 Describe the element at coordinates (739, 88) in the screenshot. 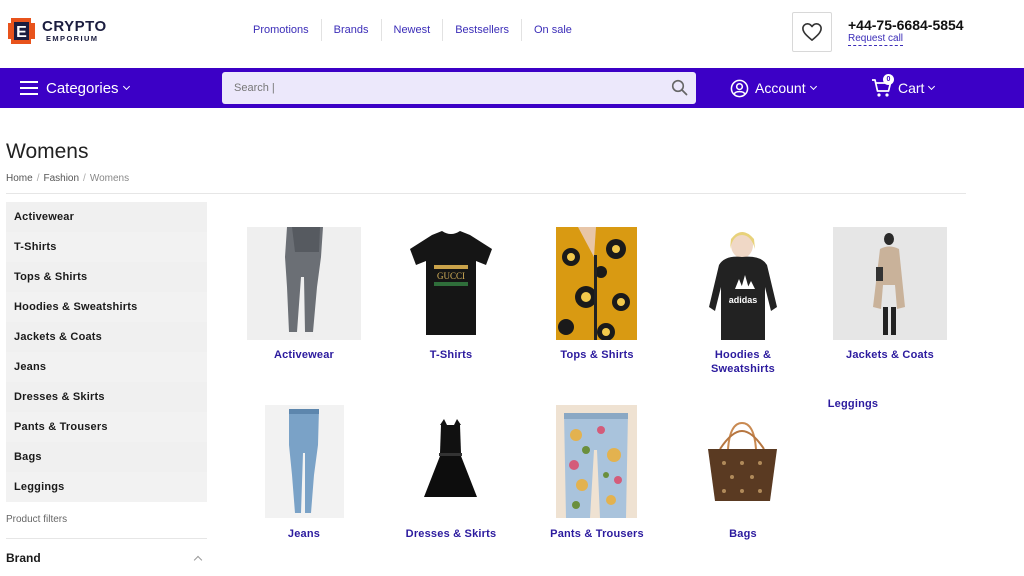

I see `user-icon` at that location.